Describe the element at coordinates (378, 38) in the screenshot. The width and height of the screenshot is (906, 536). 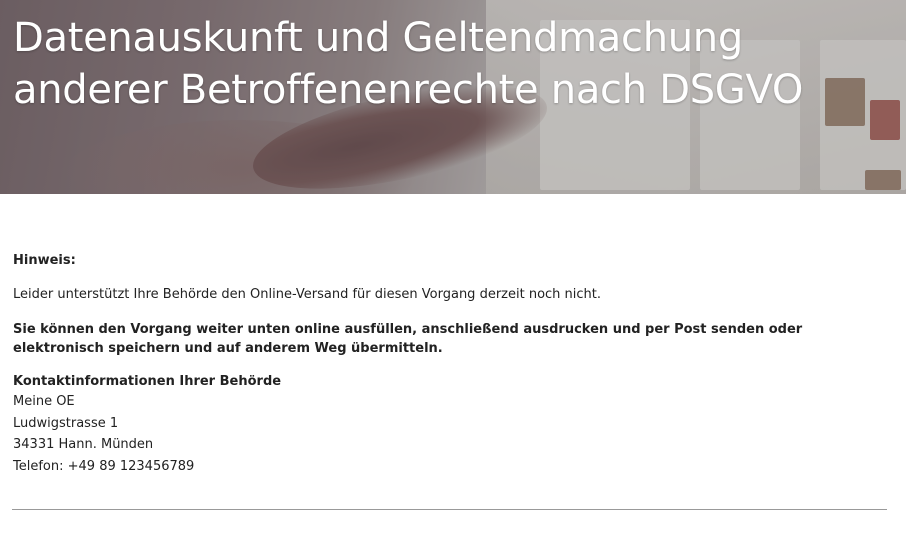
I see `page-title-line-1: Datenauskunft und Geltendmachung` at that location.